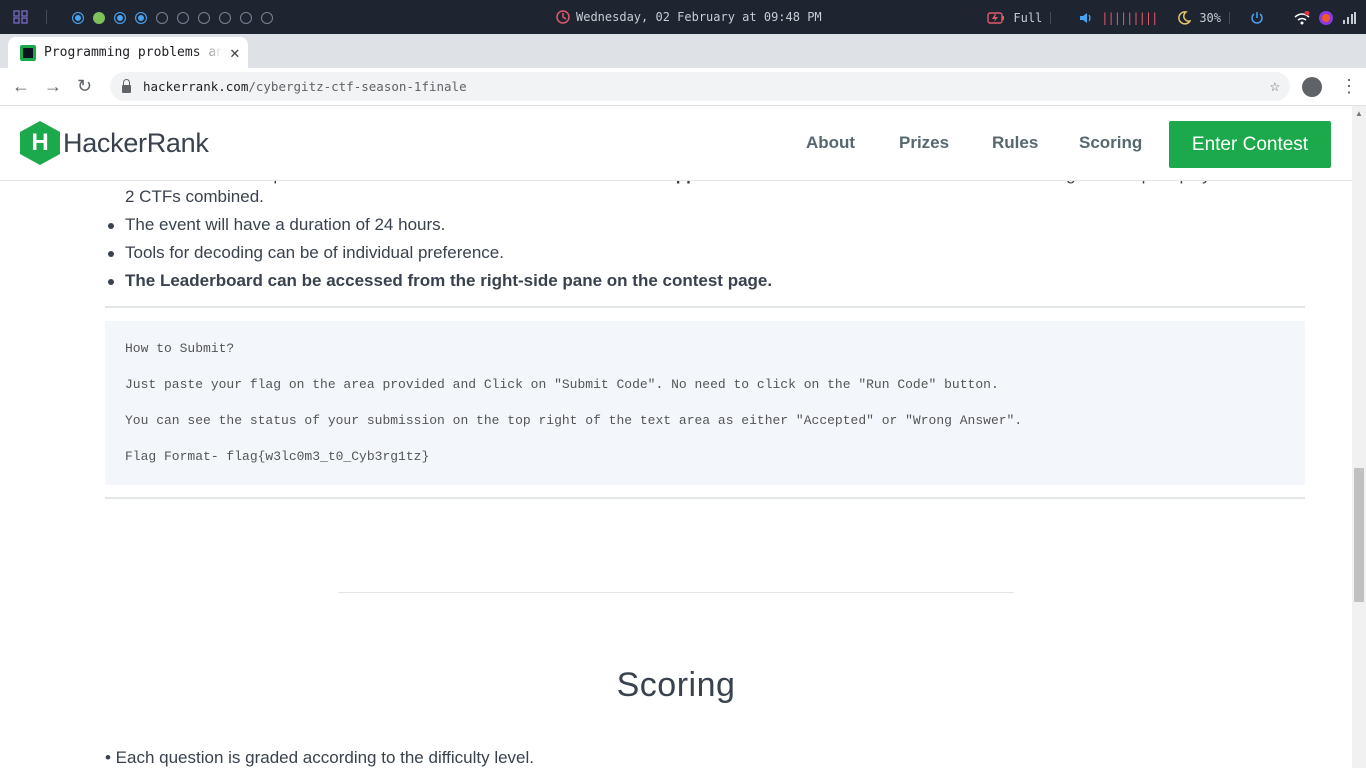 The width and height of the screenshot is (1366, 768). What do you see at coordinates (1349, 18) in the screenshot?
I see `signal-icon` at bounding box center [1349, 18].